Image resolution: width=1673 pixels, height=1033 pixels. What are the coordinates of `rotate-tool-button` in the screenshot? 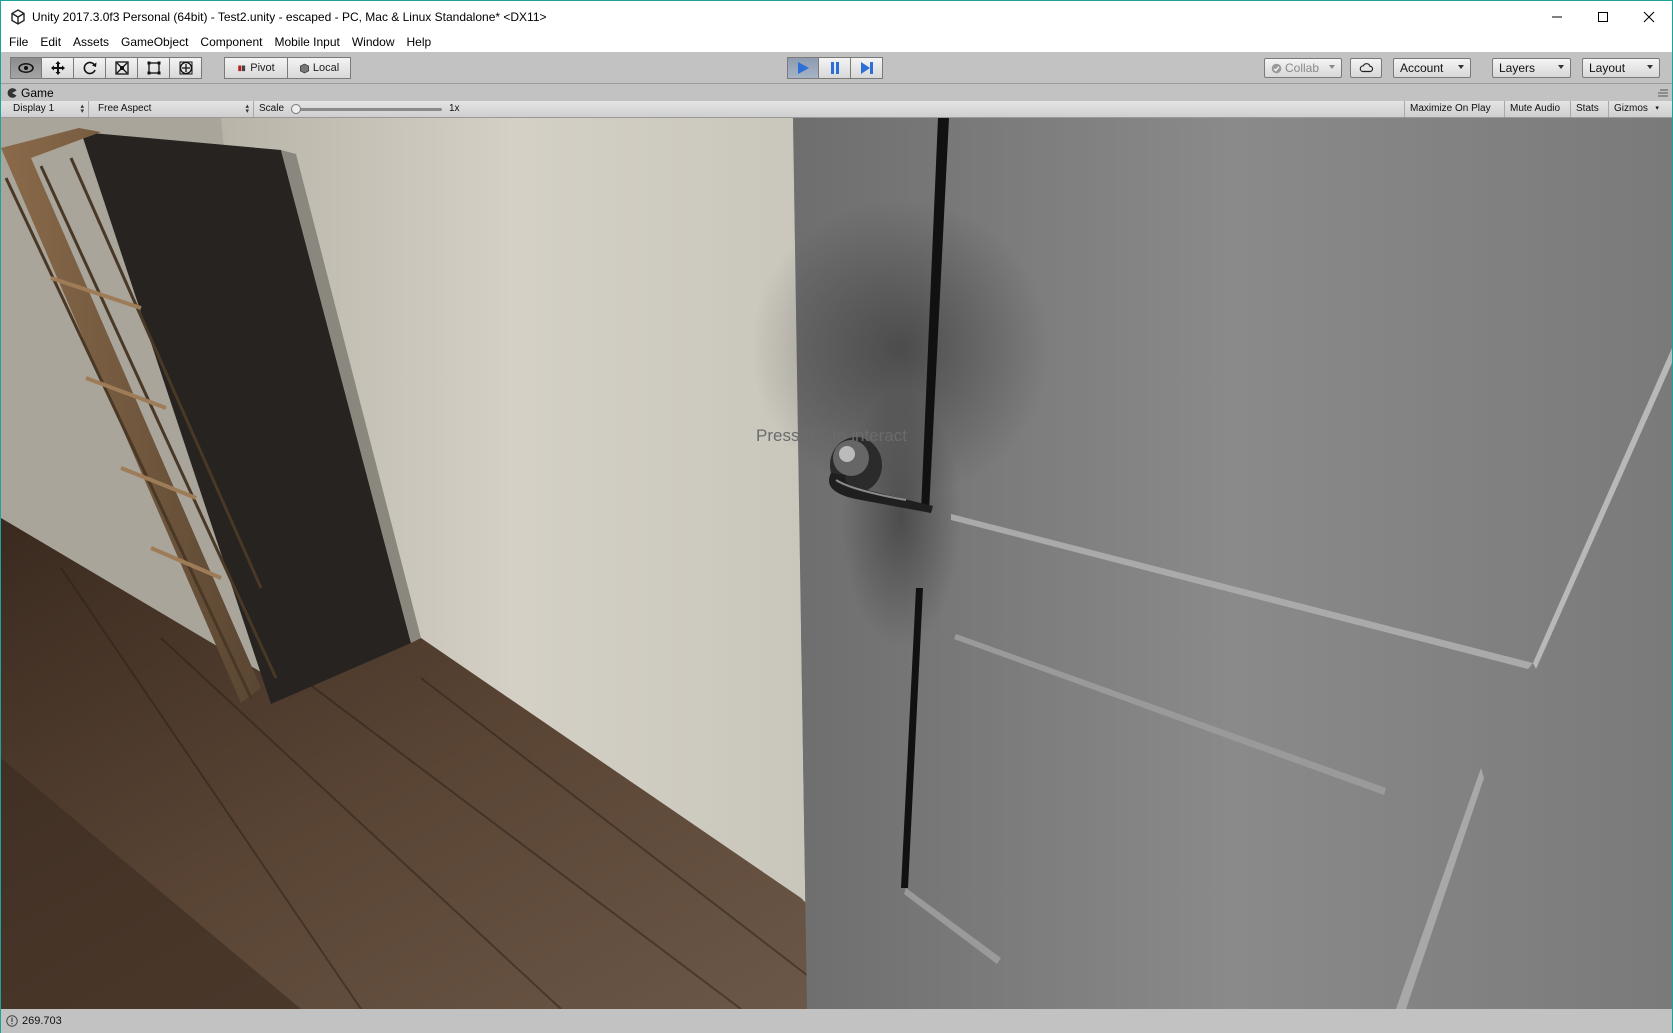 It's located at (90, 68).